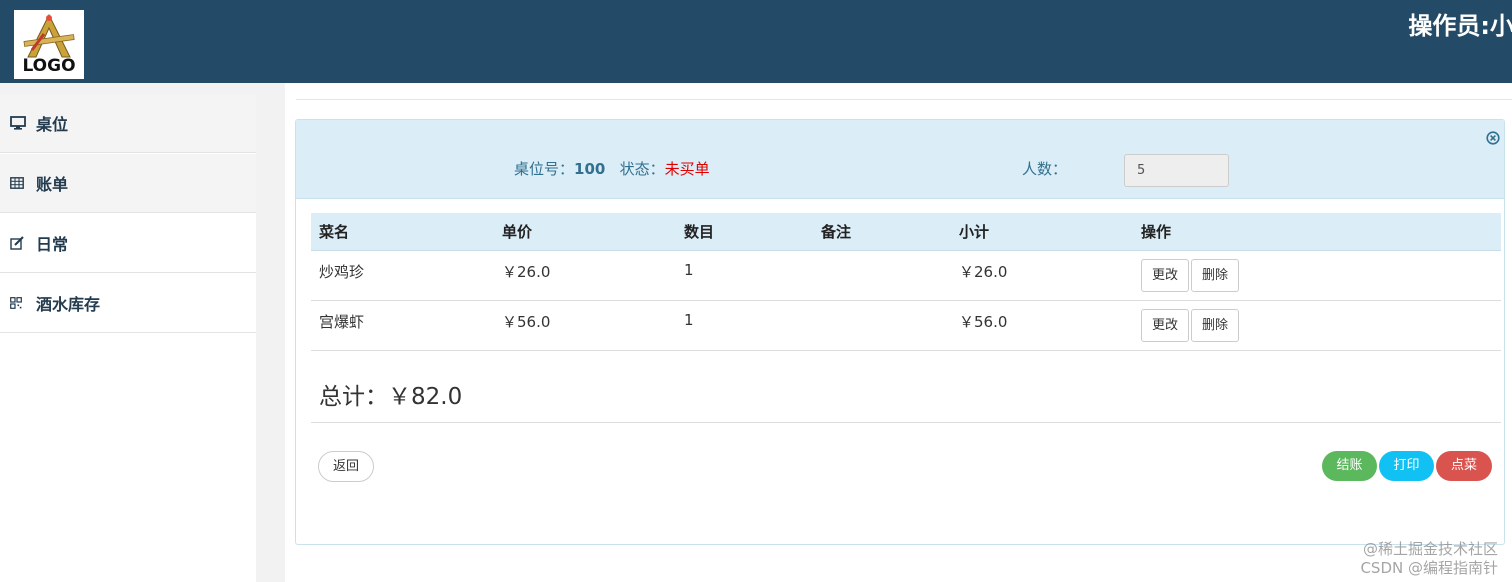  Describe the element at coordinates (744, 232) in the screenshot. I see `column-header: 数目` at that location.